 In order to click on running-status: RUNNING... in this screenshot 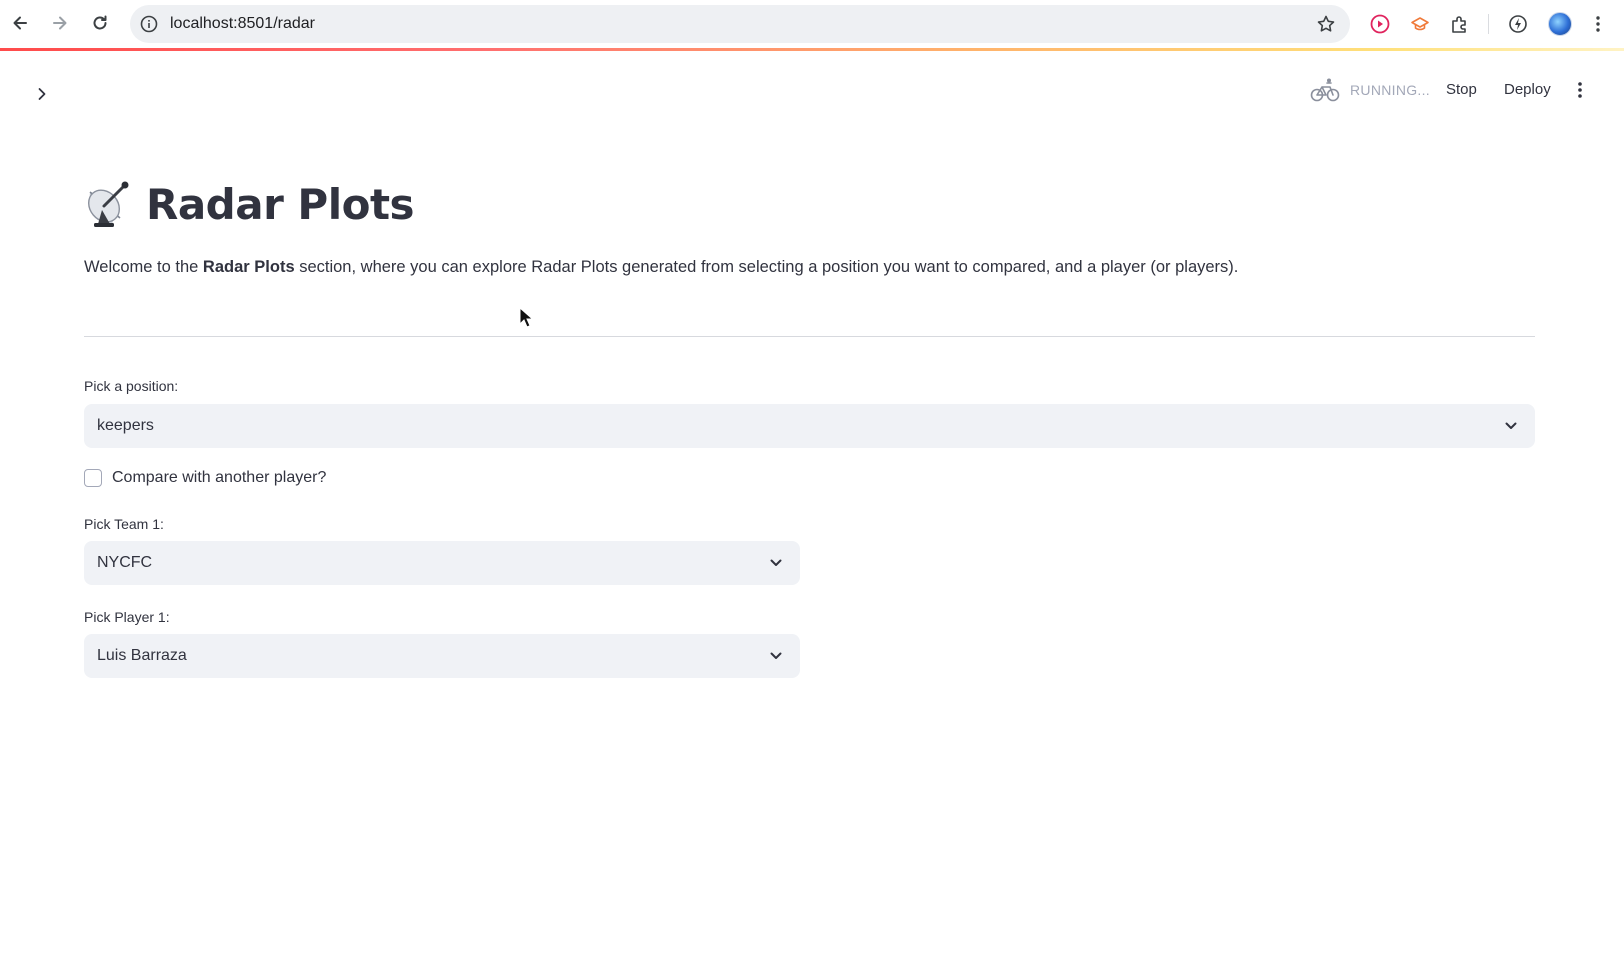, I will do `click(1370, 90)`.